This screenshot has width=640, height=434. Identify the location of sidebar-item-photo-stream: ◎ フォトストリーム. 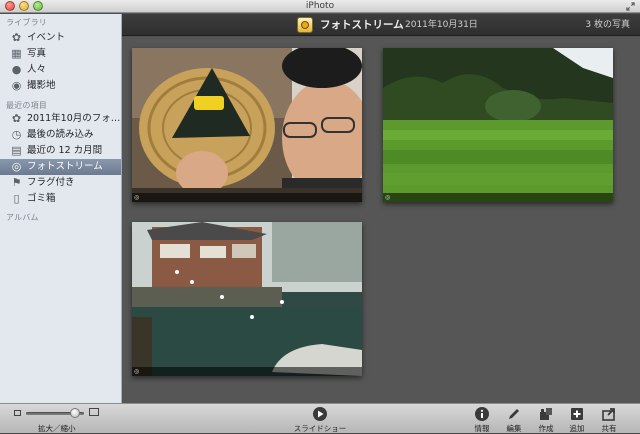
(60, 167).